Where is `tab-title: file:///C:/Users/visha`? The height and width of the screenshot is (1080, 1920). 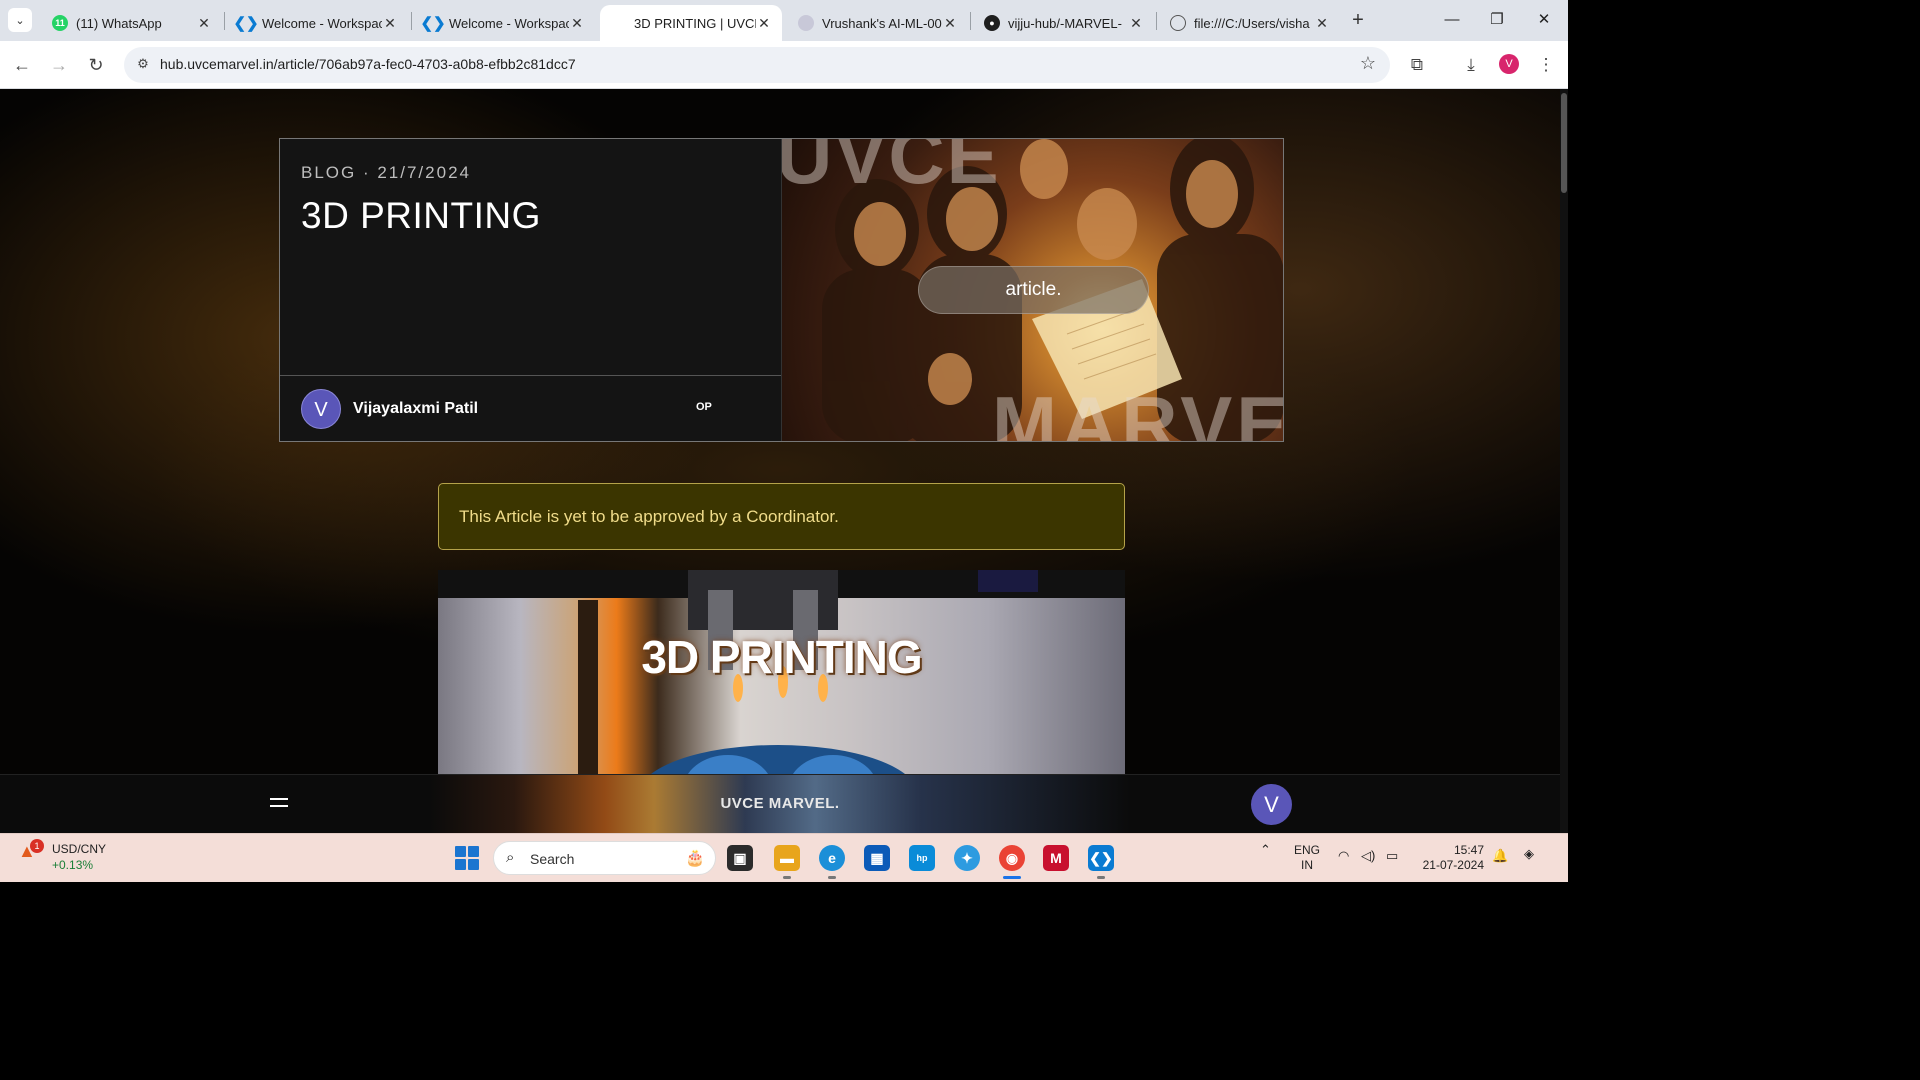 tab-title: file:///C:/Users/visha is located at coordinates (1252, 23).